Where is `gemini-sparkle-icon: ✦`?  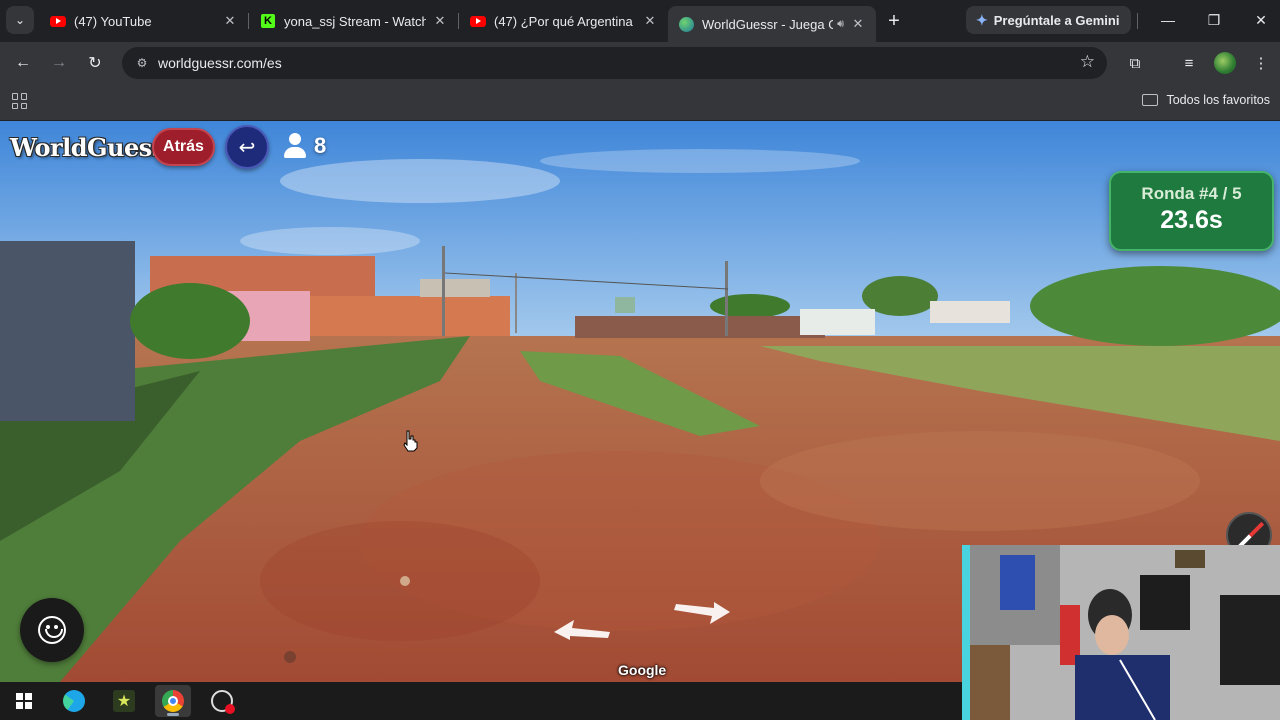 gemini-sparkle-icon: ✦ is located at coordinates (982, 19).